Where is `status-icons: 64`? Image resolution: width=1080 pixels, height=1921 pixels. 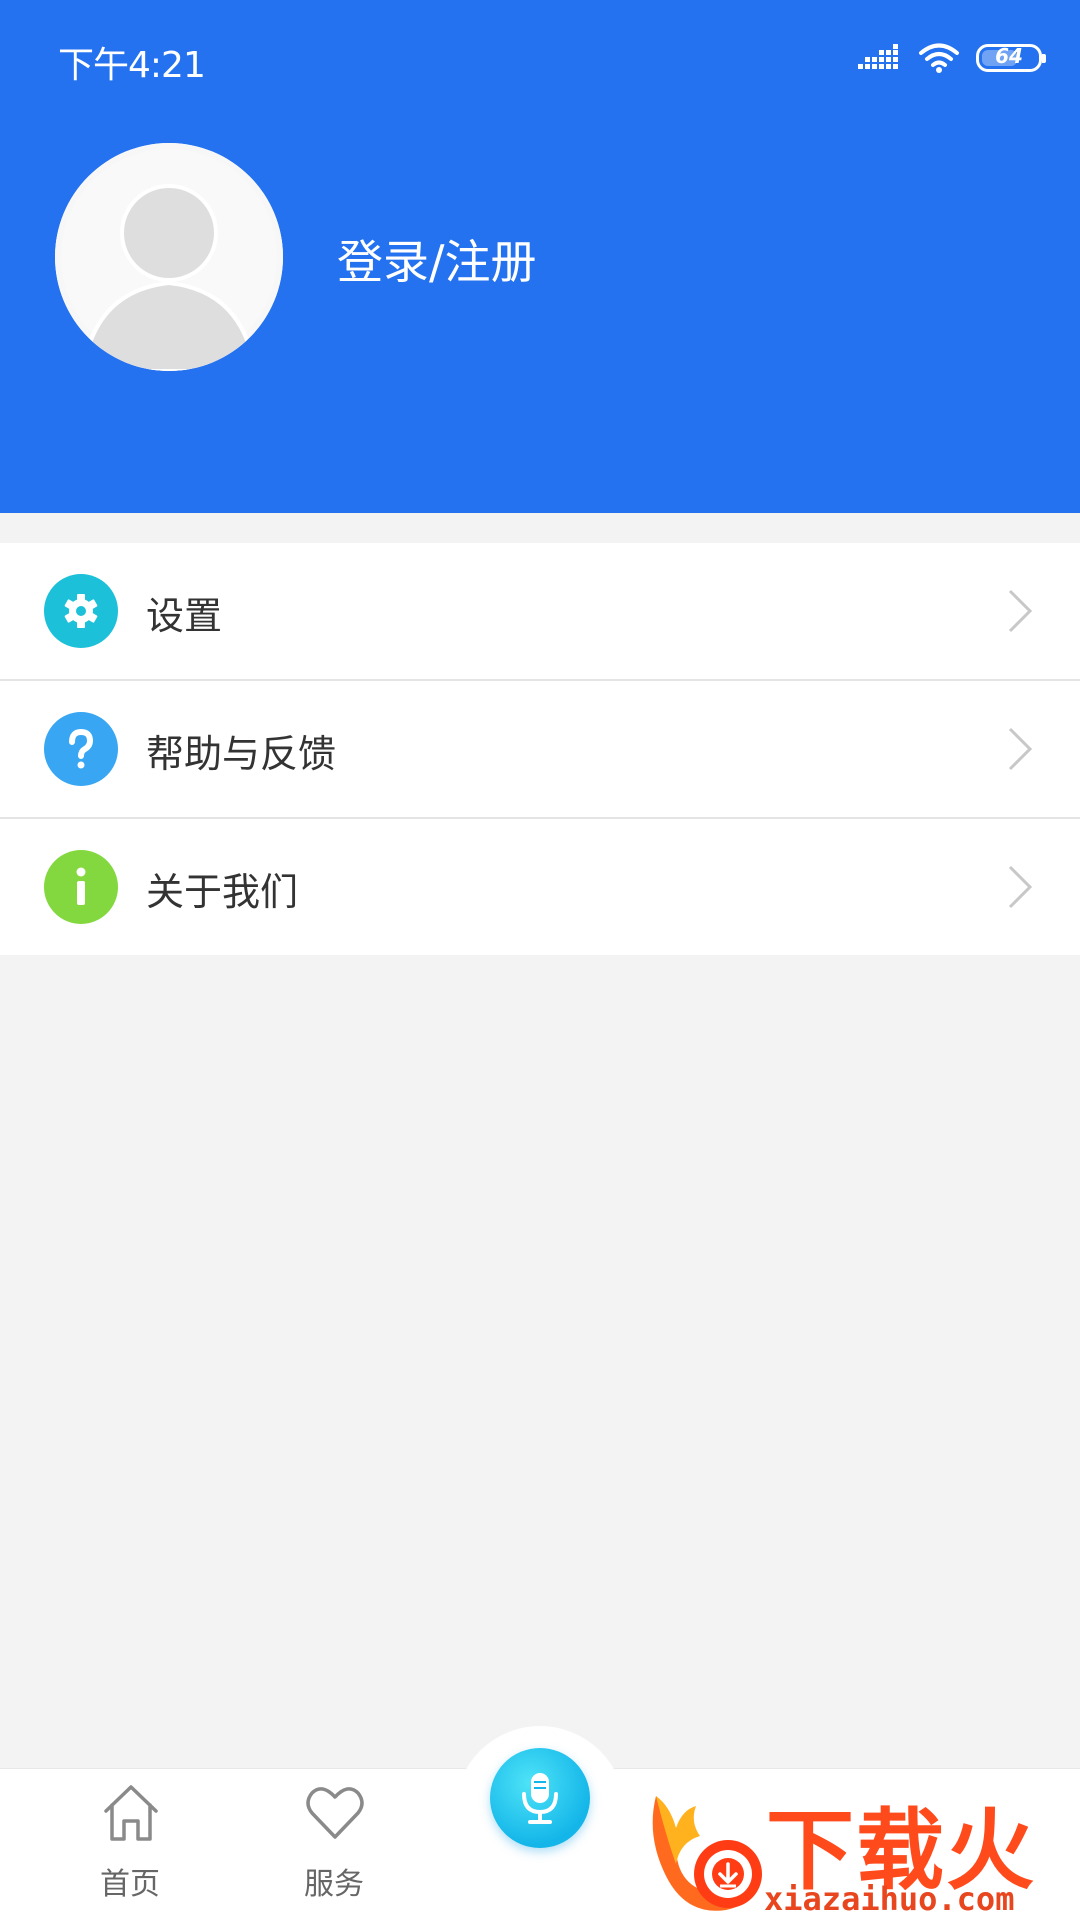
status-icons: 64 is located at coordinates (952, 58).